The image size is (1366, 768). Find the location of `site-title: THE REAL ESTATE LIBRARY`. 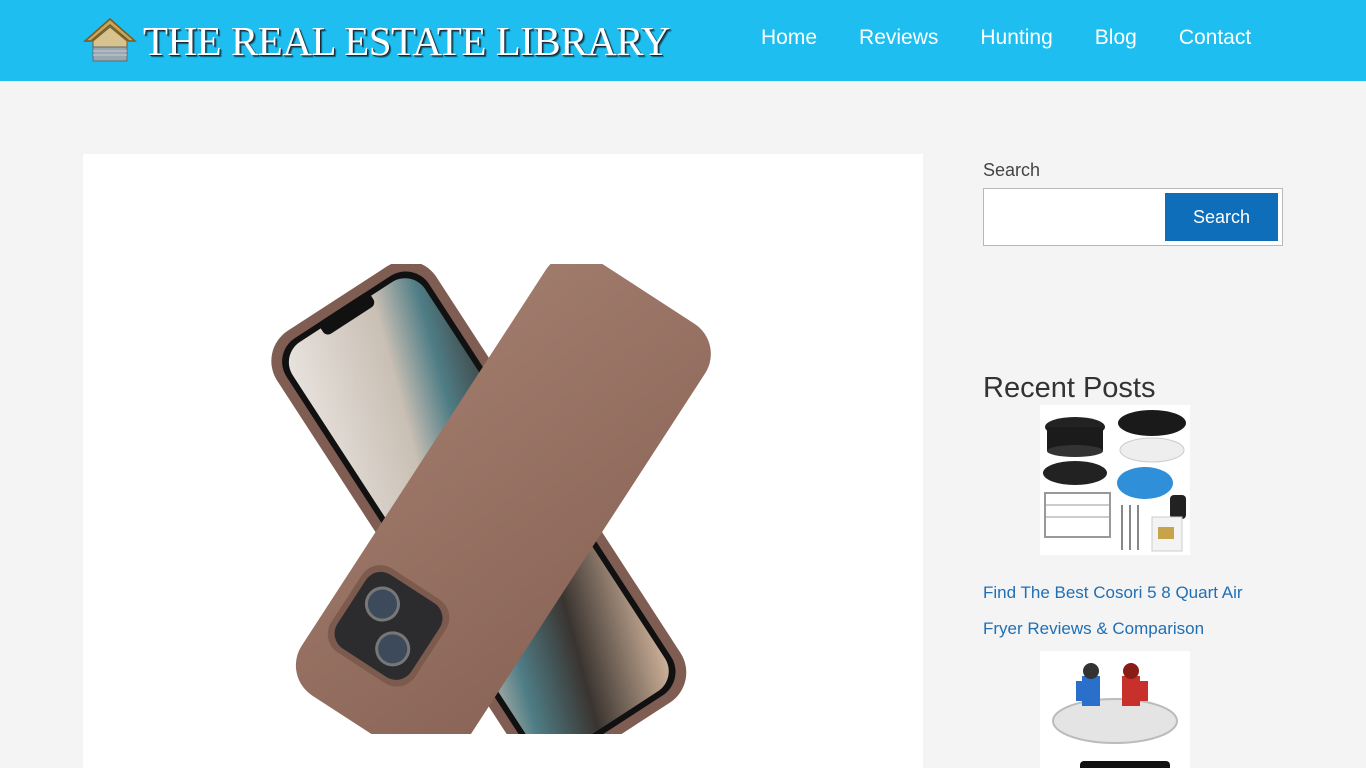

site-title: THE REAL ESTATE LIBRARY is located at coordinates (406, 41).